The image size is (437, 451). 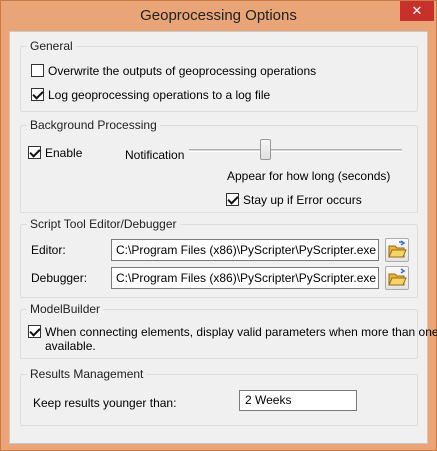 I want to click on overwrite-checkbox, so click(x=37, y=70).